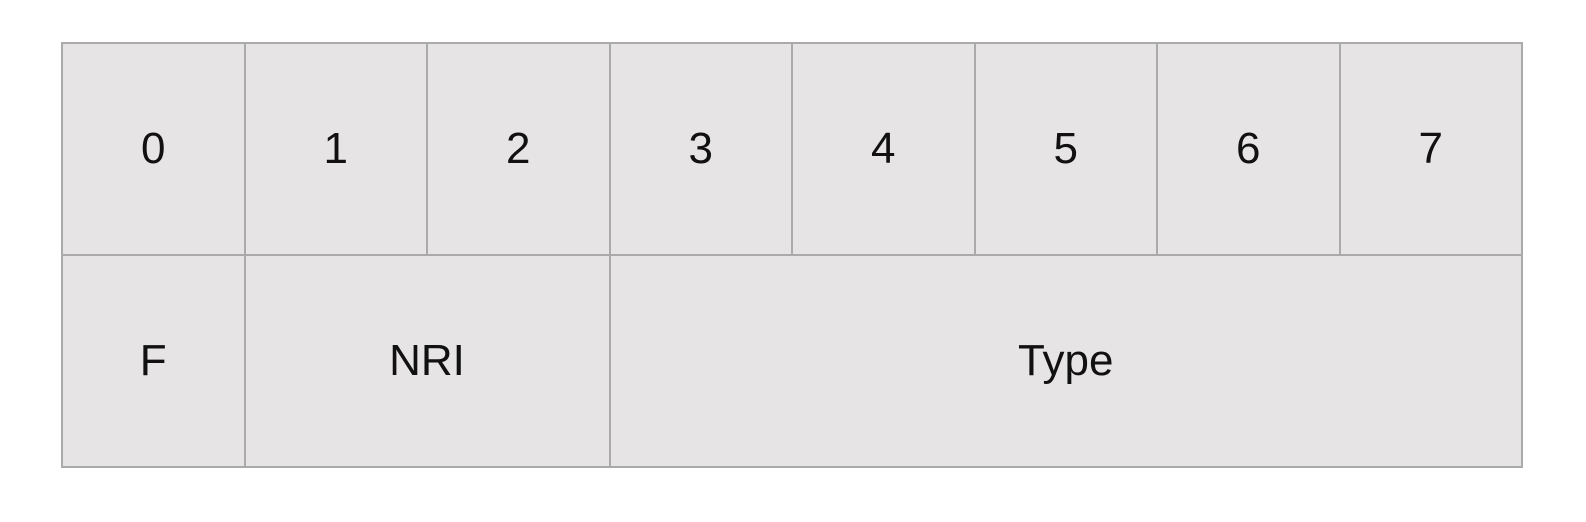  Describe the element at coordinates (700, 149) in the screenshot. I see `bit-number-cell: 3` at that location.